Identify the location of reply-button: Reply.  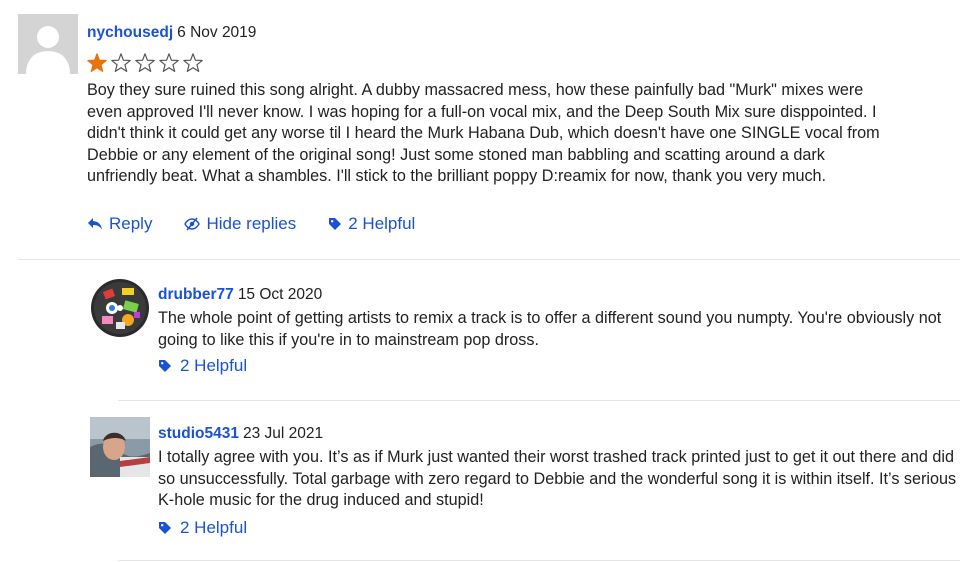
(119, 224).